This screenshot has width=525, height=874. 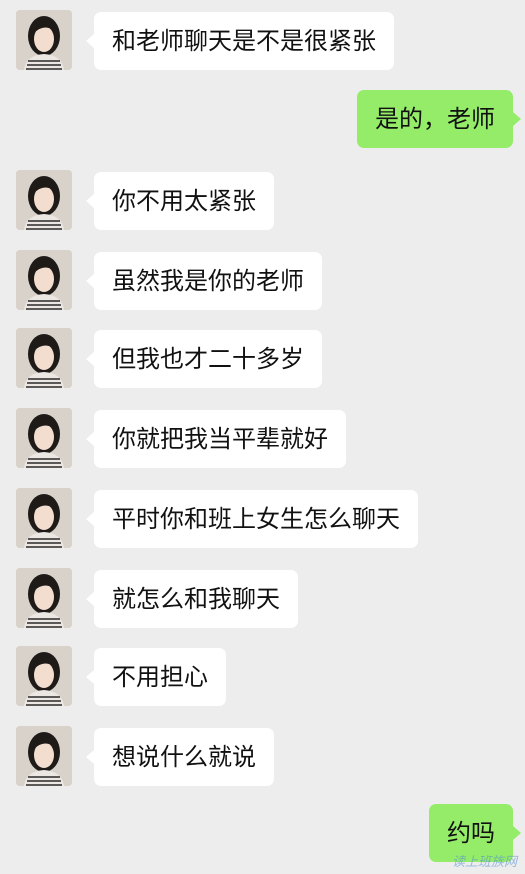 What do you see at coordinates (252, 519) in the screenshot?
I see `message-bubble-incoming: 平时你和班上女生怎么聊天` at bounding box center [252, 519].